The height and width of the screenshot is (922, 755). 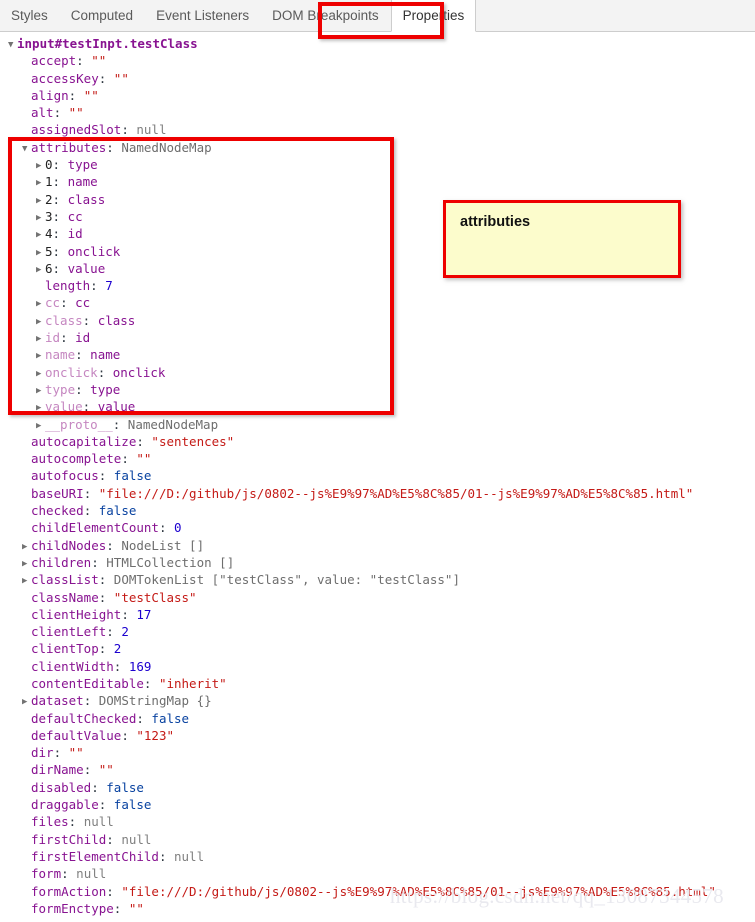 What do you see at coordinates (377, 821) in the screenshot?
I see `property-row: files: null` at bounding box center [377, 821].